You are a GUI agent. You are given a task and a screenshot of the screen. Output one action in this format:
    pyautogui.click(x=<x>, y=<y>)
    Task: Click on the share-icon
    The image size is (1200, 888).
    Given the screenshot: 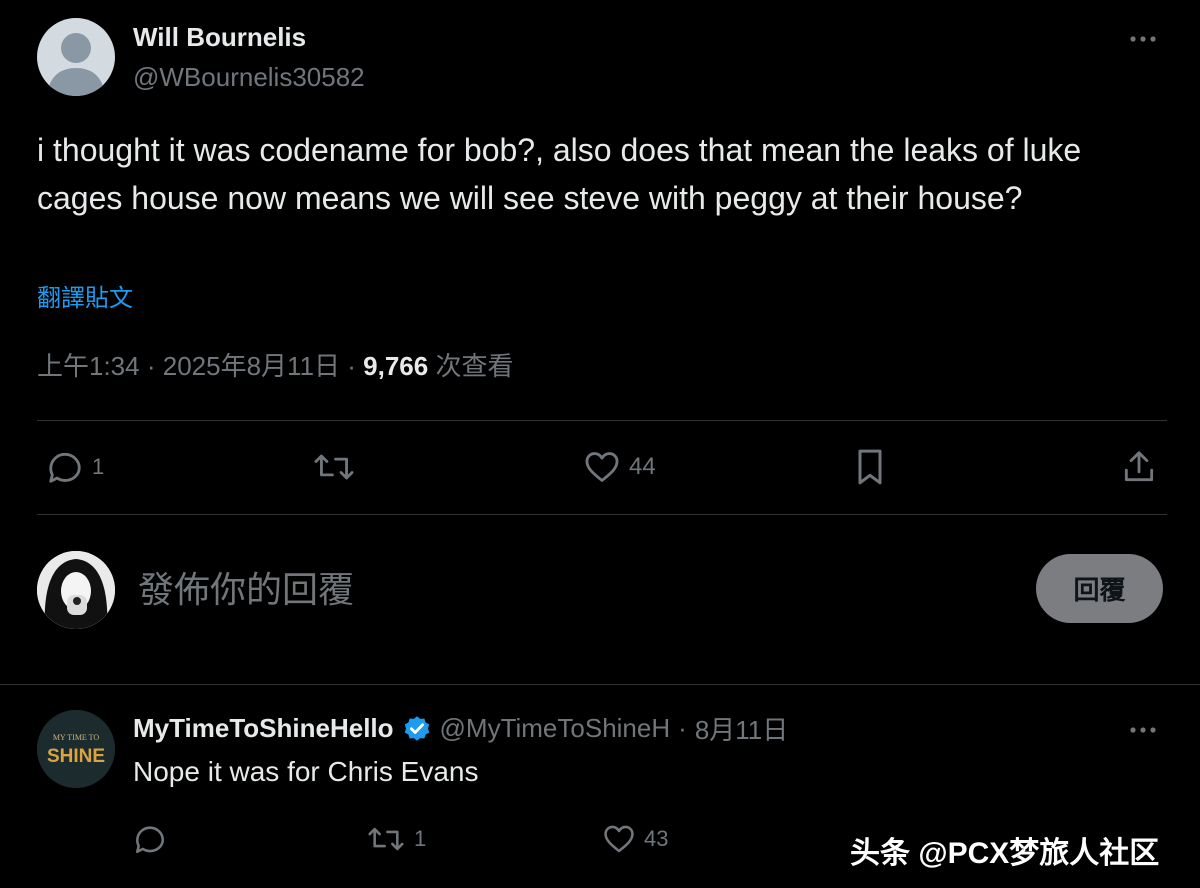 What is the action you would take?
    pyautogui.click(x=1139, y=466)
    